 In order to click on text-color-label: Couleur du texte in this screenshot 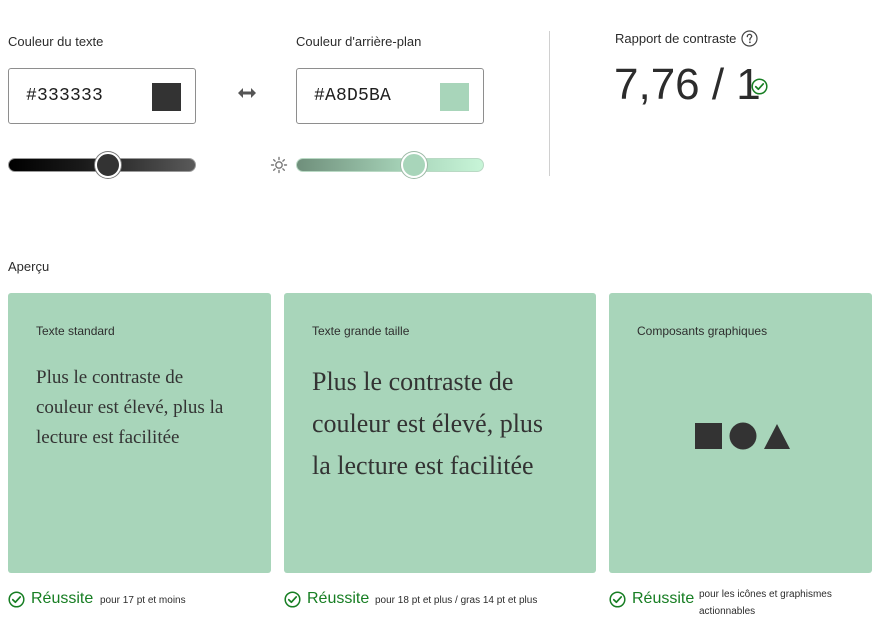, I will do `click(56, 41)`.